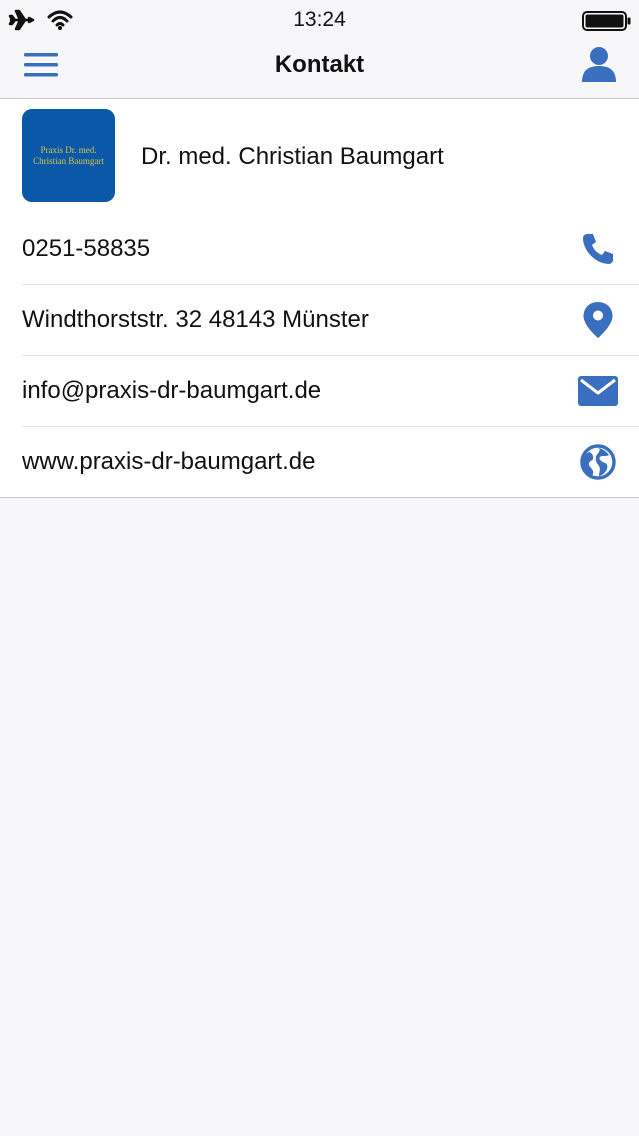 The height and width of the screenshot is (1136, 639). I want to click on address-row: Windthorststr. 32 48143 Münster, so click(330, 319).